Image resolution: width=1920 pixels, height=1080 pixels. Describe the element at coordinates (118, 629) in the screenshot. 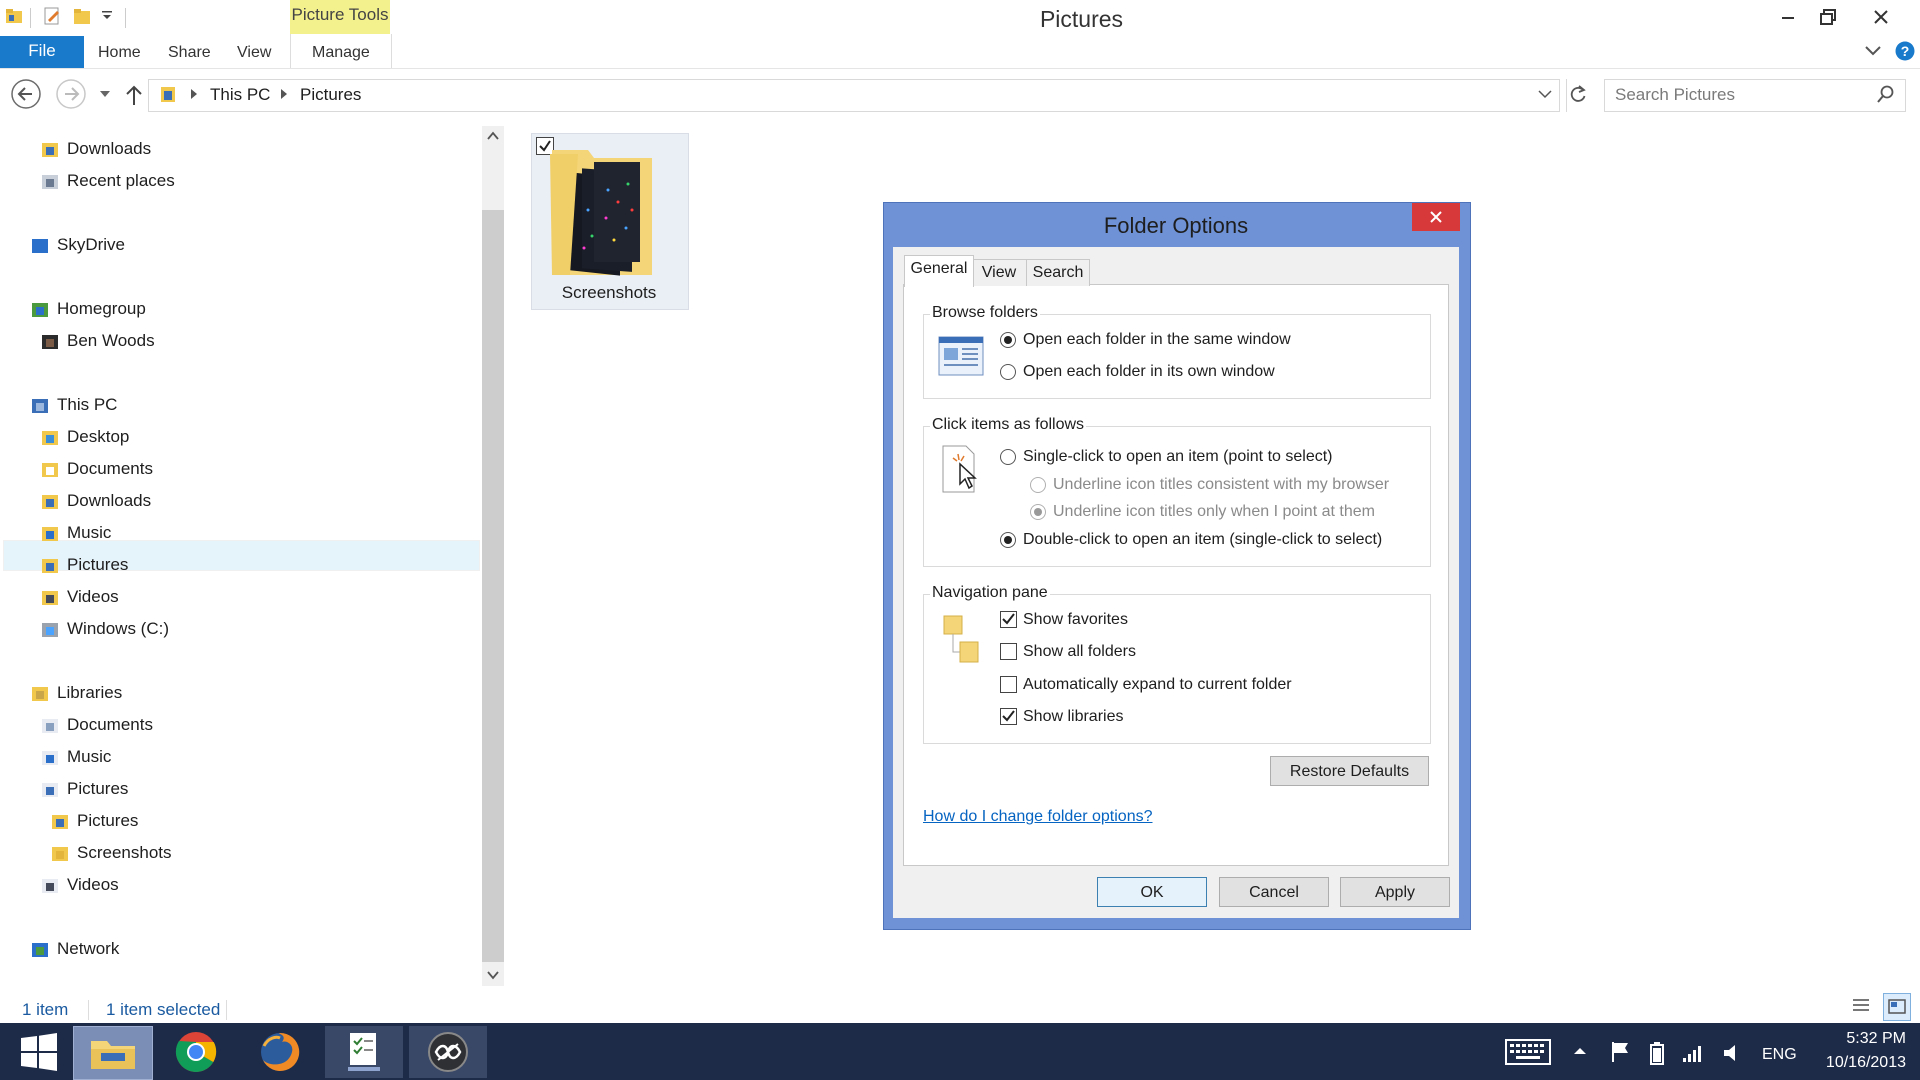

I see `nav-item-windows-c: Windows (C:)` at that location.